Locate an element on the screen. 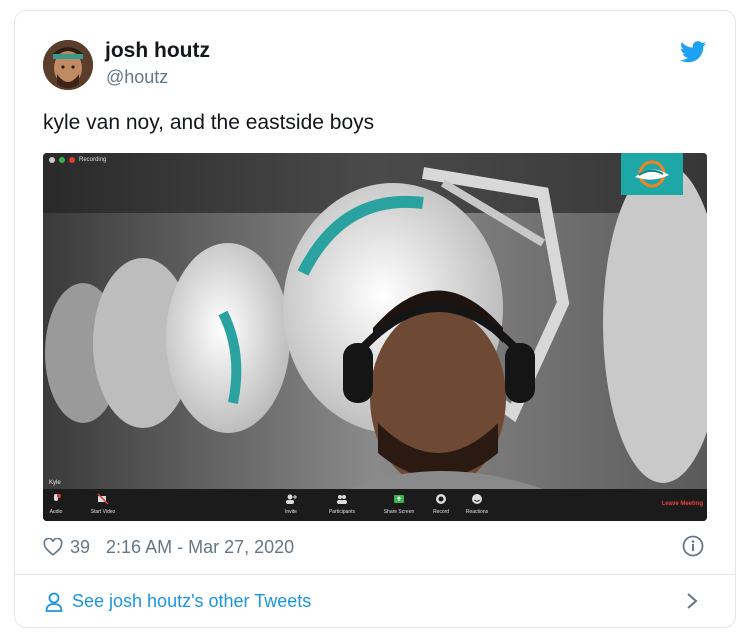 This screenshot has width=750, height=637. start-video-button: Start Video is located at coordinates (103, 504).